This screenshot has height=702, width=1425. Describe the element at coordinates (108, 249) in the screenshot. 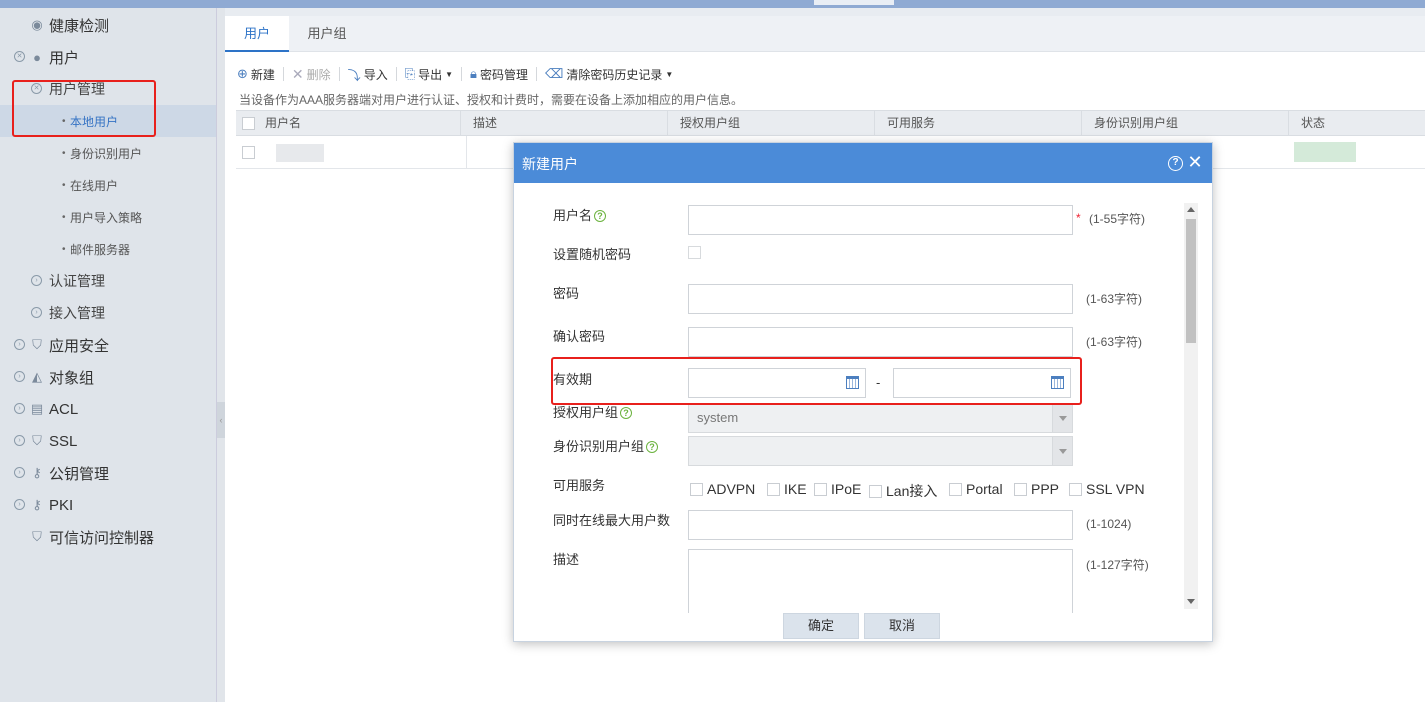

I see `sidebar-item-mail-server: • 邮件服务器` at that location.